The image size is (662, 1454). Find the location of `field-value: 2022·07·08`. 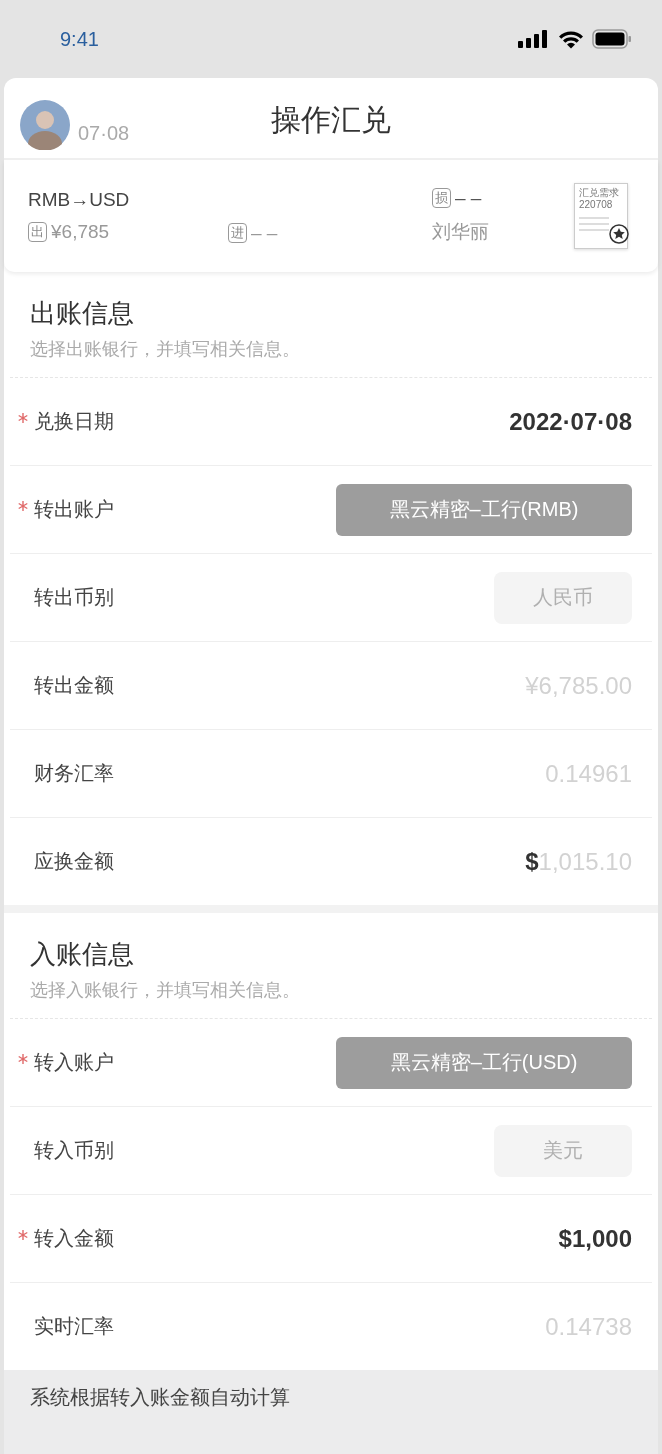

field-value: 2022·07·08 is located at coordinates (570, 421).